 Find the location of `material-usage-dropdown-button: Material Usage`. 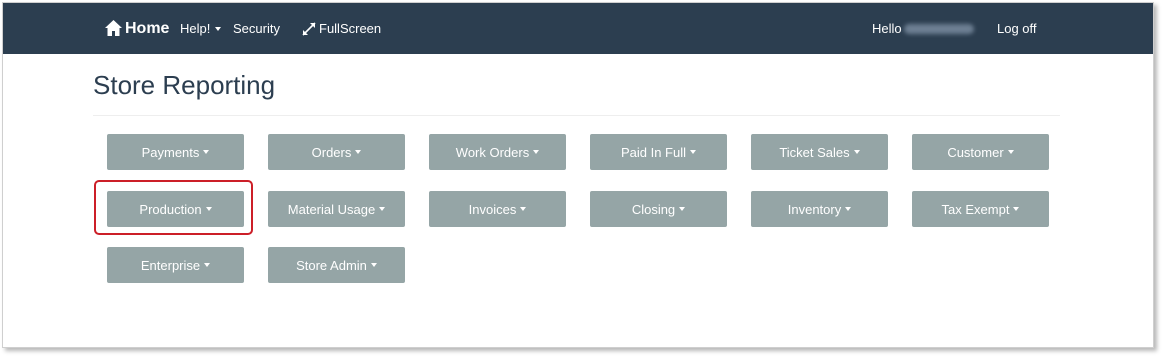

material-usage-dropdown-button: Material Usage is located at coordinates (336, 209).